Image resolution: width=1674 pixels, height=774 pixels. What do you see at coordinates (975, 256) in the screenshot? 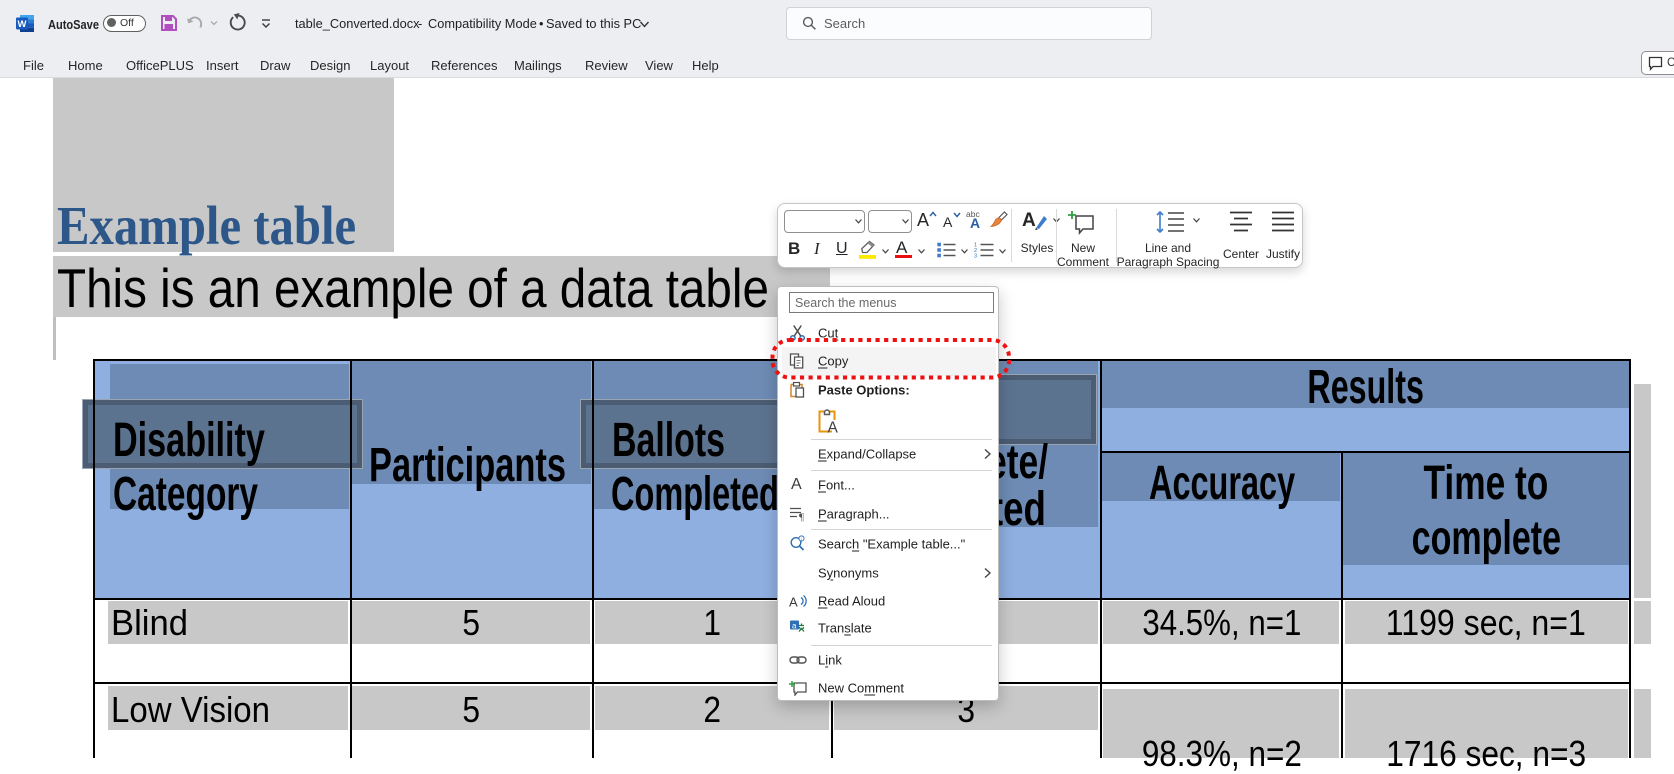
I see `svg-text: 3` at bounding box center [975, 256].